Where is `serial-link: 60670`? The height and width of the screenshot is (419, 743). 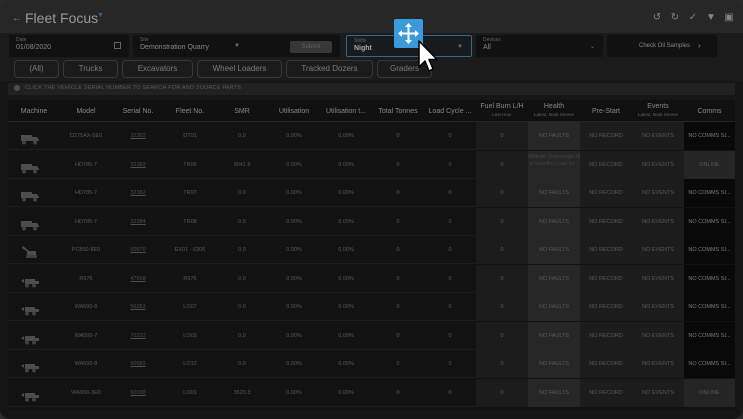
serial-link: 60670 is located at coordinates (138, 250).